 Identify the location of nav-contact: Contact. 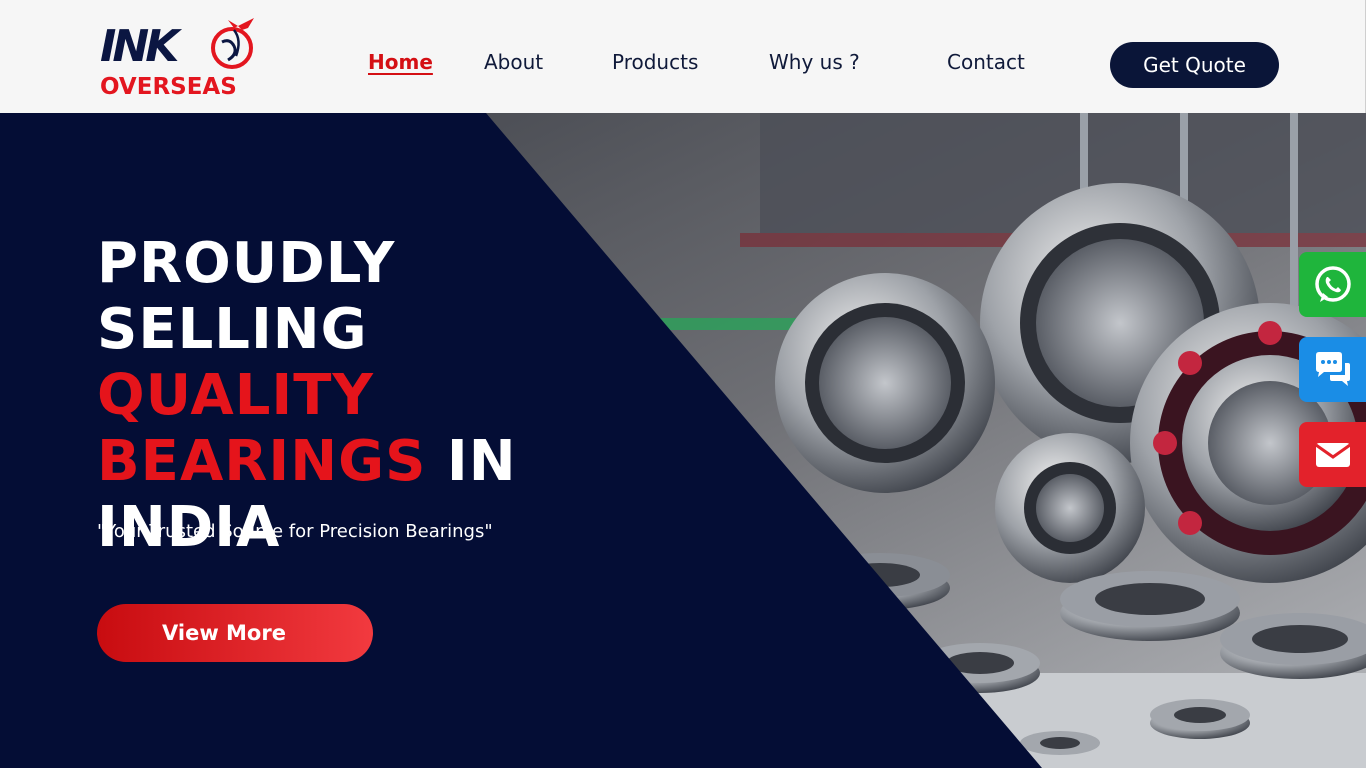
(986, 64).